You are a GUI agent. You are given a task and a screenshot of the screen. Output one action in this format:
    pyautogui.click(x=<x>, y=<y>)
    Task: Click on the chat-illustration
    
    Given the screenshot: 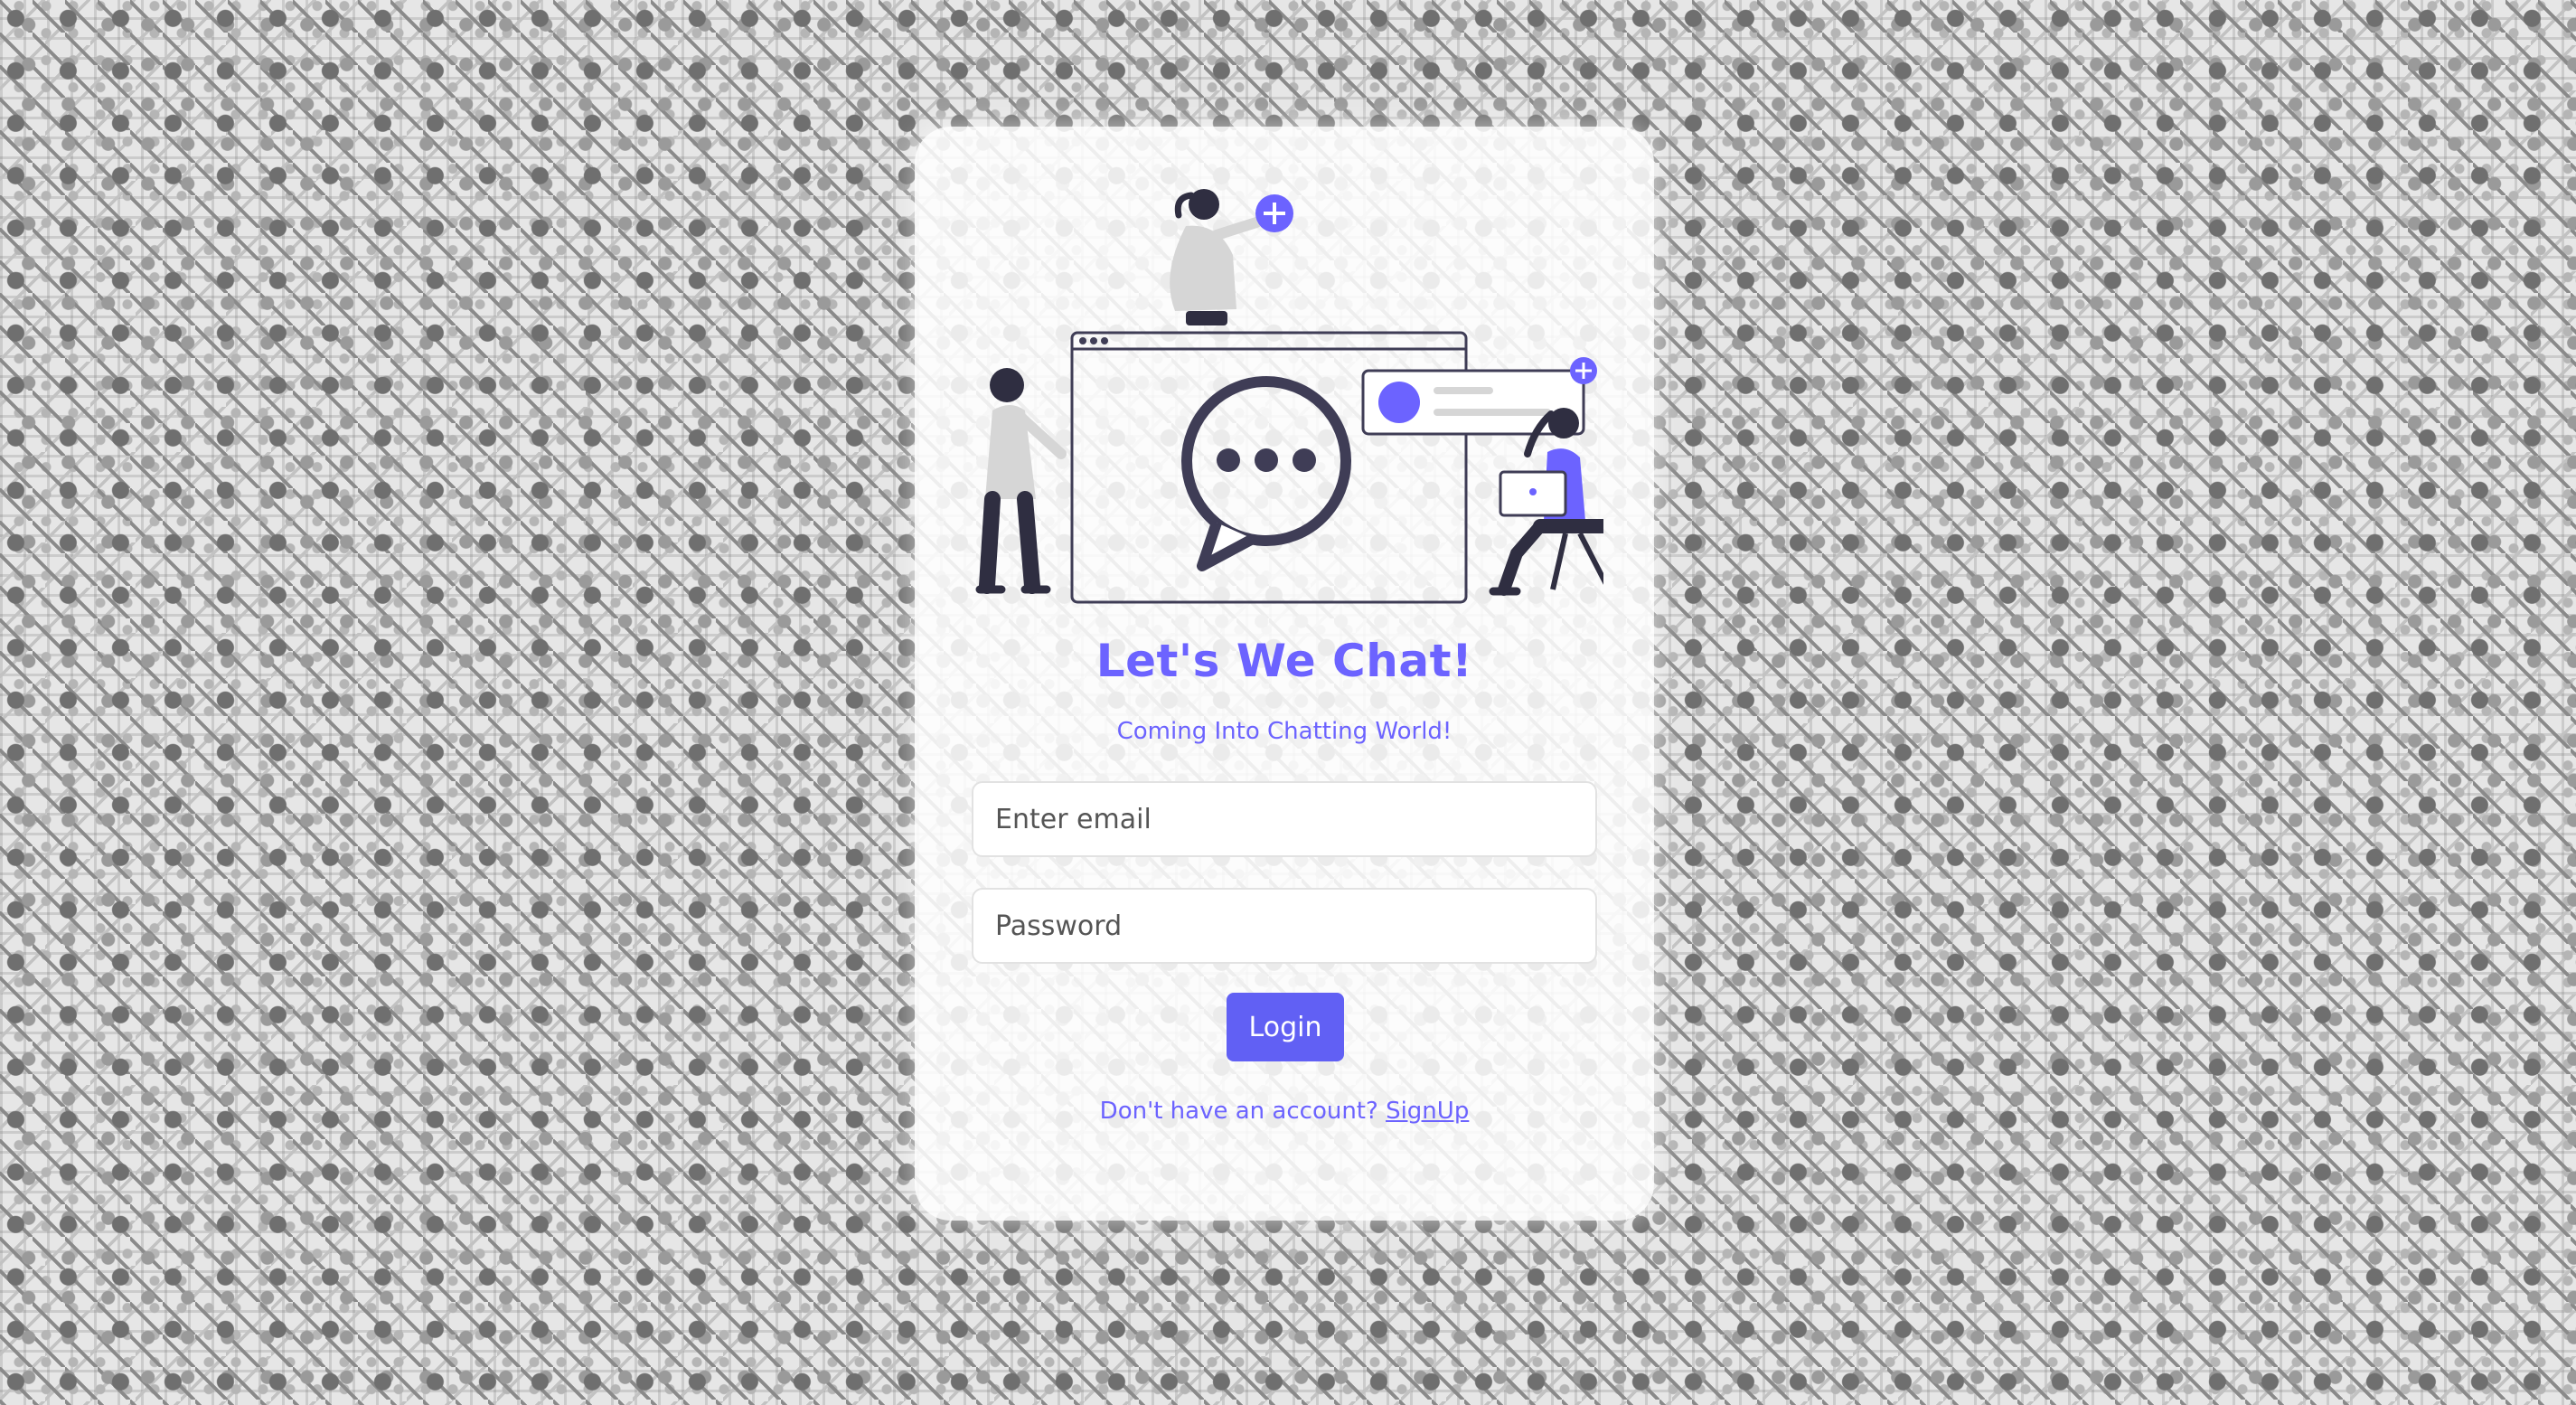 What is the action you would take?
    pyautogui.click(x=1289, y=396)
    